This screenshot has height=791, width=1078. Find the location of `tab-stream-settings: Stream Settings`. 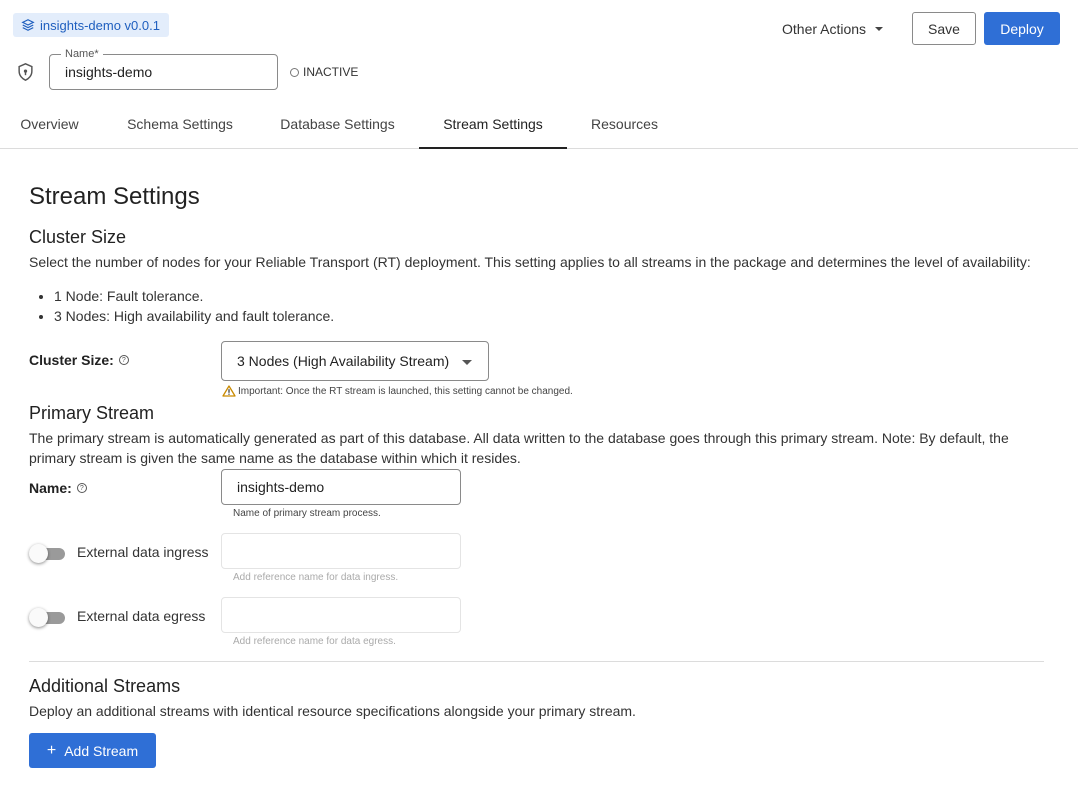

tab-stream-settings: Stream Settings is located at coordinates (493, 124).